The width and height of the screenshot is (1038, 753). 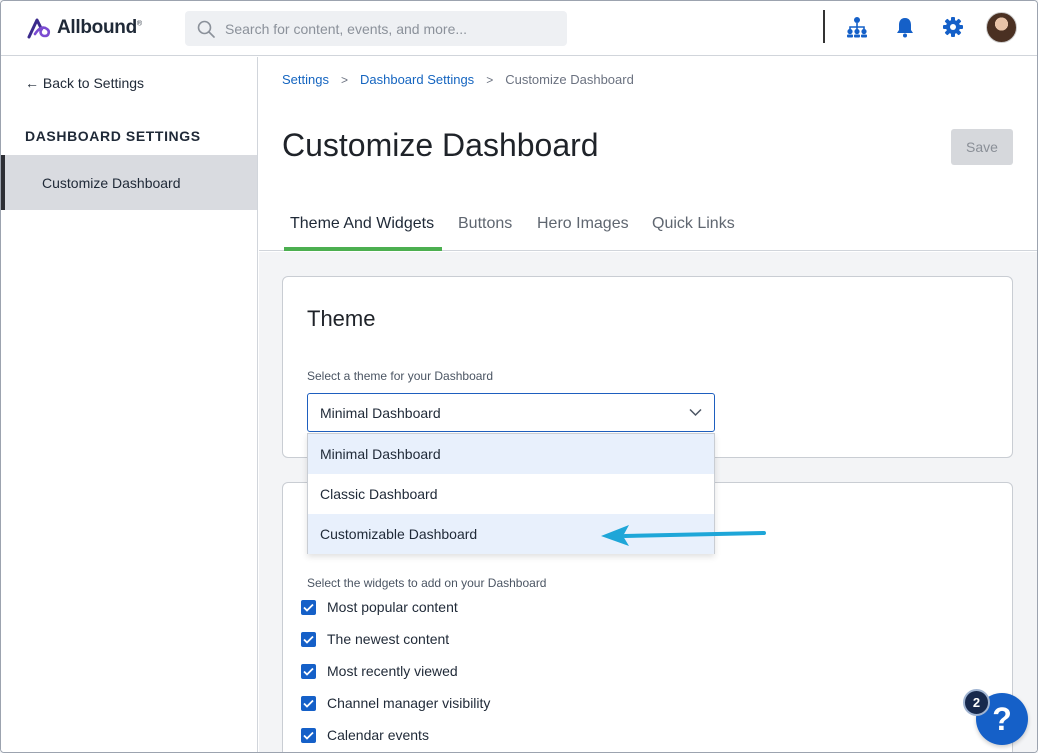 I want to click on sidebar-item-label: Customize Dashboard, so click(x=111, y=182).